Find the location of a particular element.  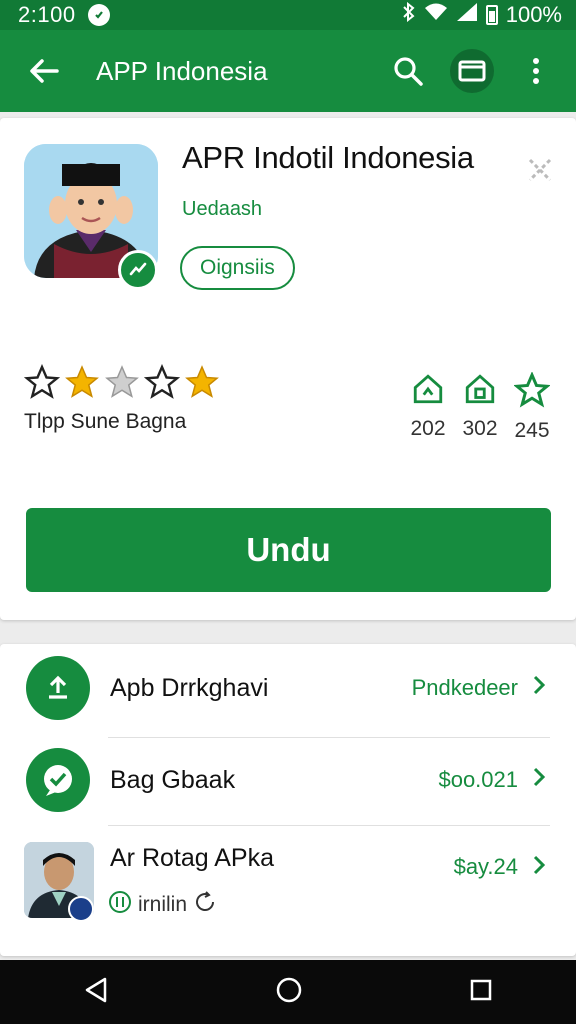

search-icon is located at coordinates (408, 71).